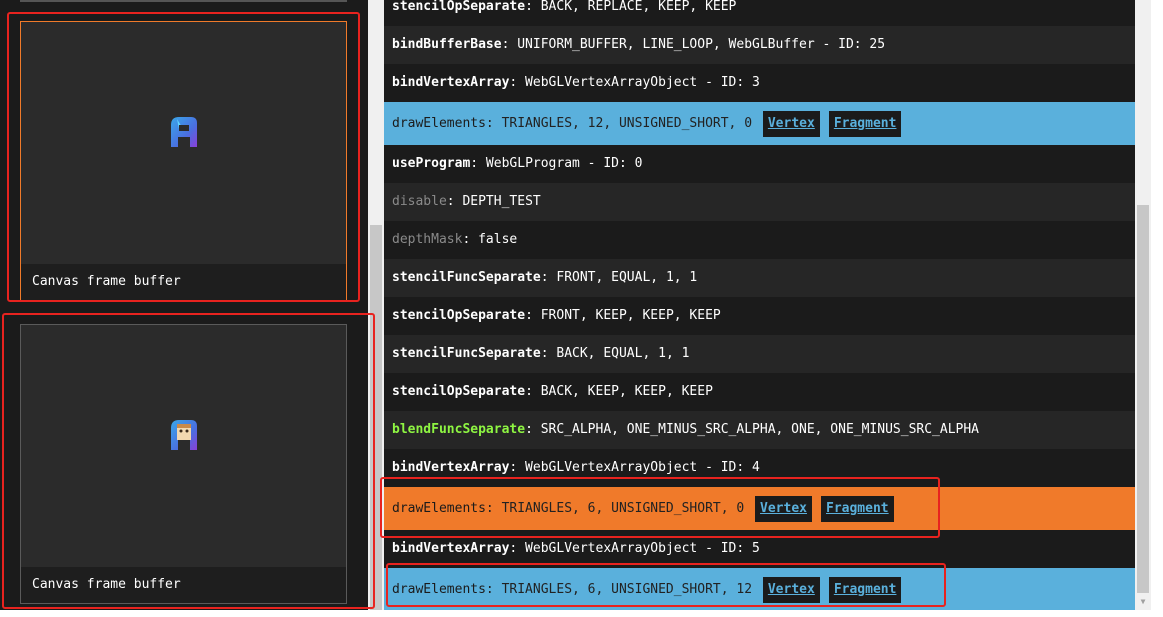  What do you see at coordinates (634, 548) in the screenshot?
I see `command-args: : WebGLVertexArrayObject - ID: 5` at bounding box center [634, 548].